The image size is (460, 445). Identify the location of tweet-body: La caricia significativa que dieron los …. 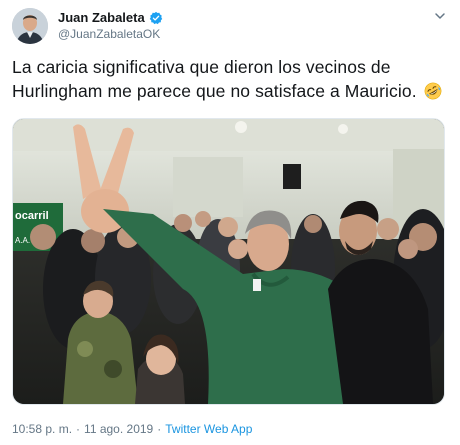
(214, 79).